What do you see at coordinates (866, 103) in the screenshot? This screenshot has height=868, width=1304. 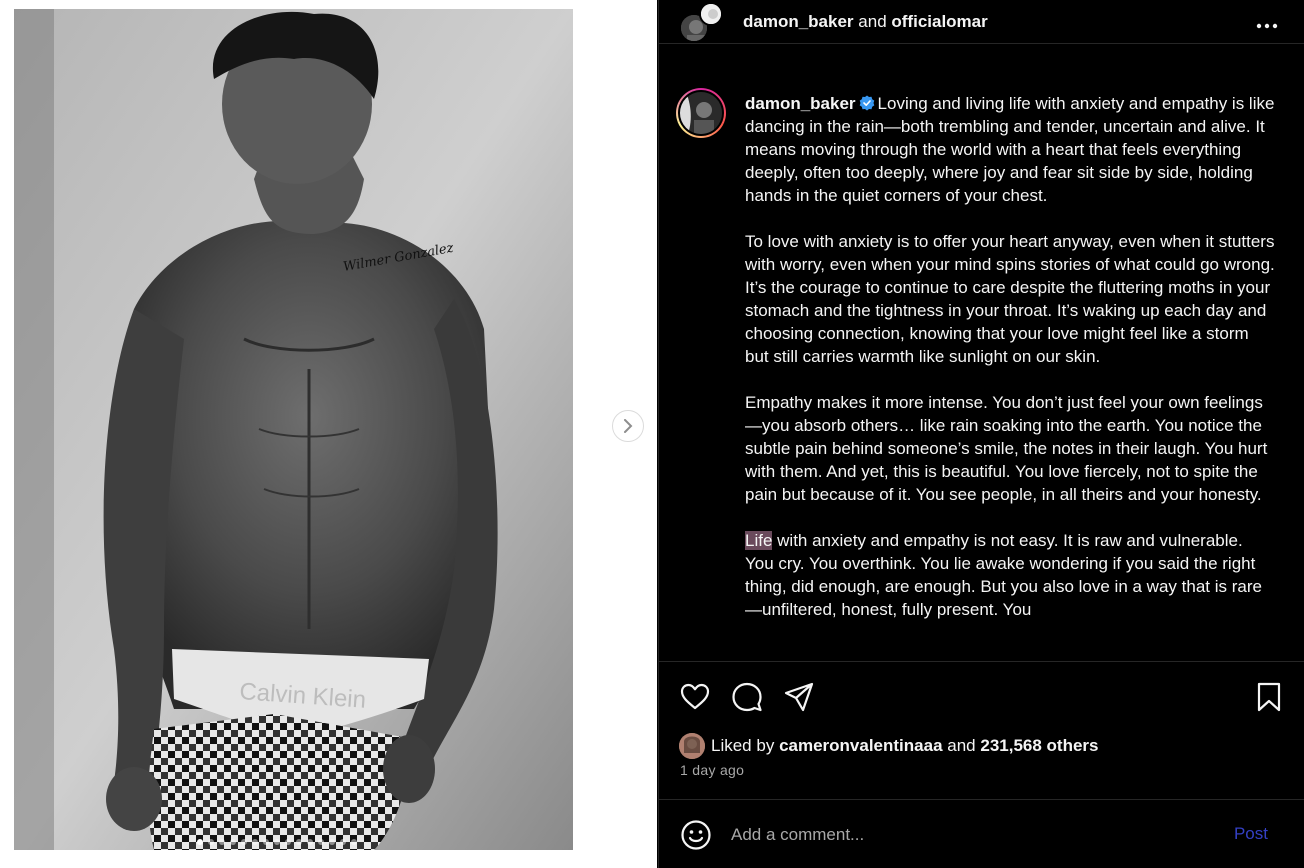 I see `verified-badge-icon` at bounding box center [866, 103].